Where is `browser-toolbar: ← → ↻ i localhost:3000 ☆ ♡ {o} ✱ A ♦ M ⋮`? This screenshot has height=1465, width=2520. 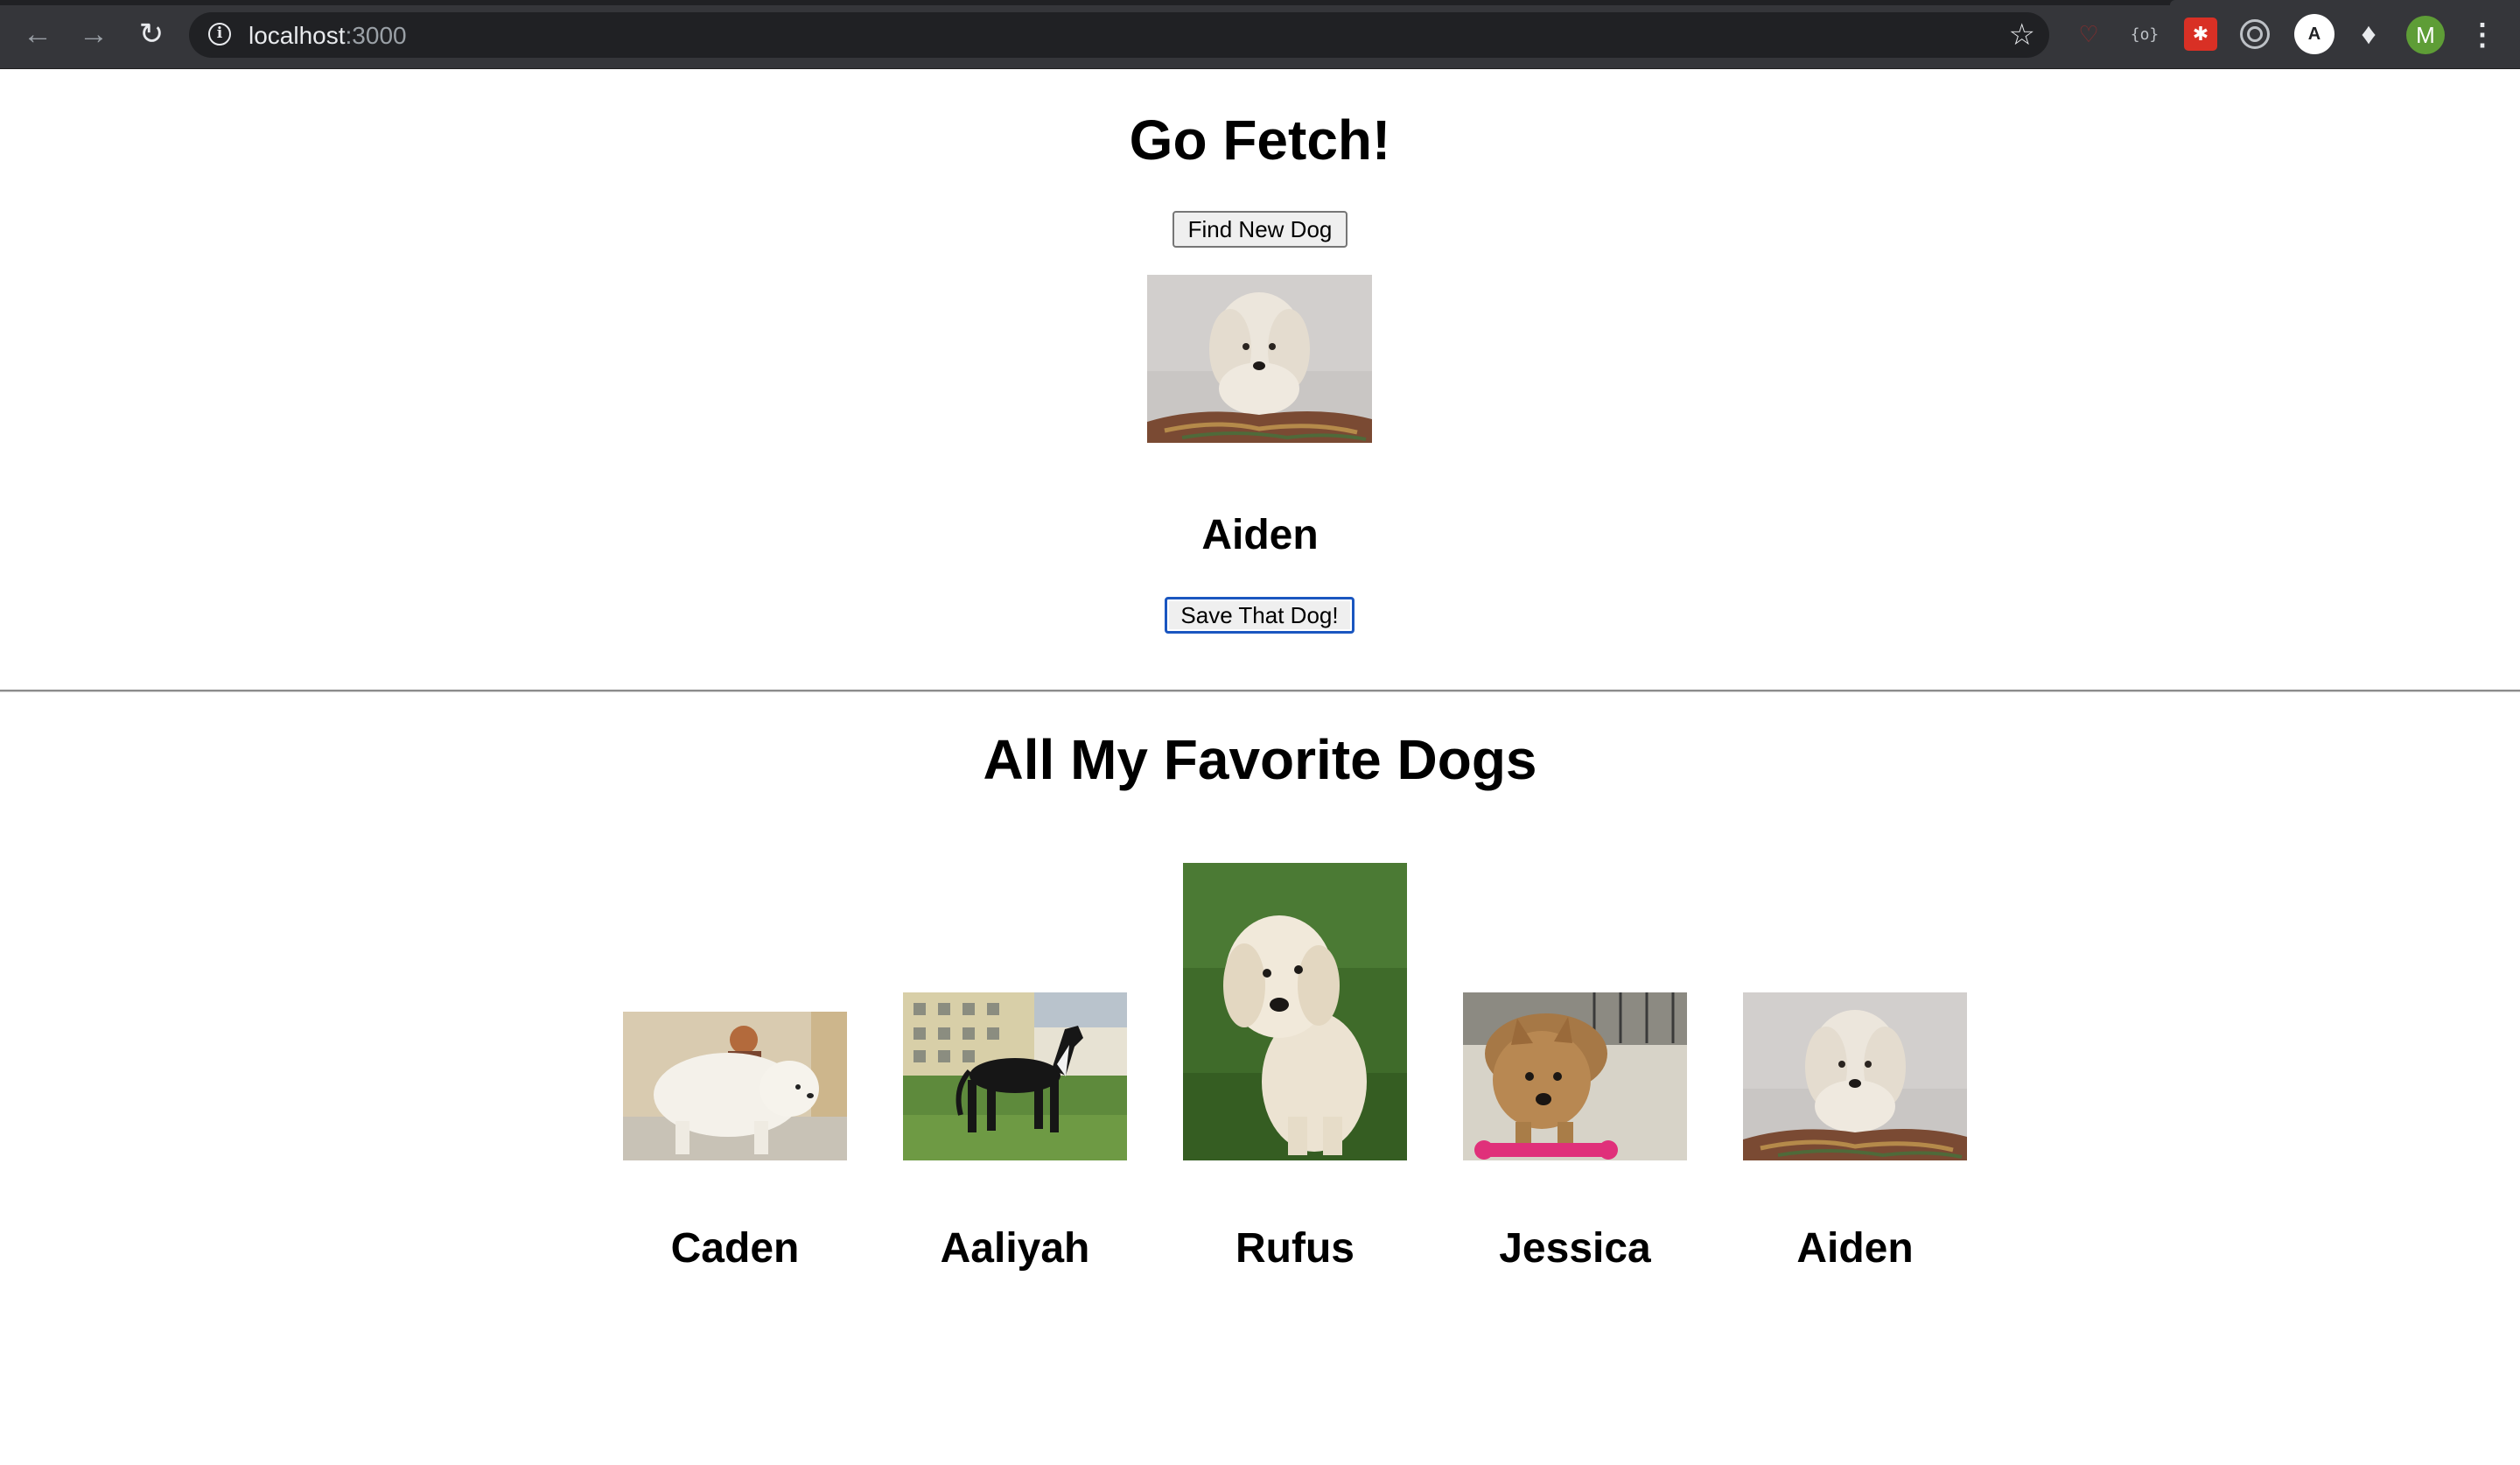
browser-toolbar: ← → ↻ i localhost:3000 ☆ ♡ {o} ✱ A ♦ M ⋮ is located at coordinates (1260, 34).